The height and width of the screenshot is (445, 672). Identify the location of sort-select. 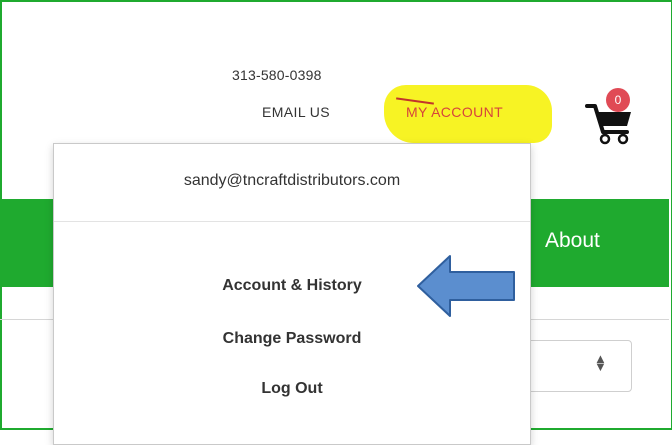
(576, 366).